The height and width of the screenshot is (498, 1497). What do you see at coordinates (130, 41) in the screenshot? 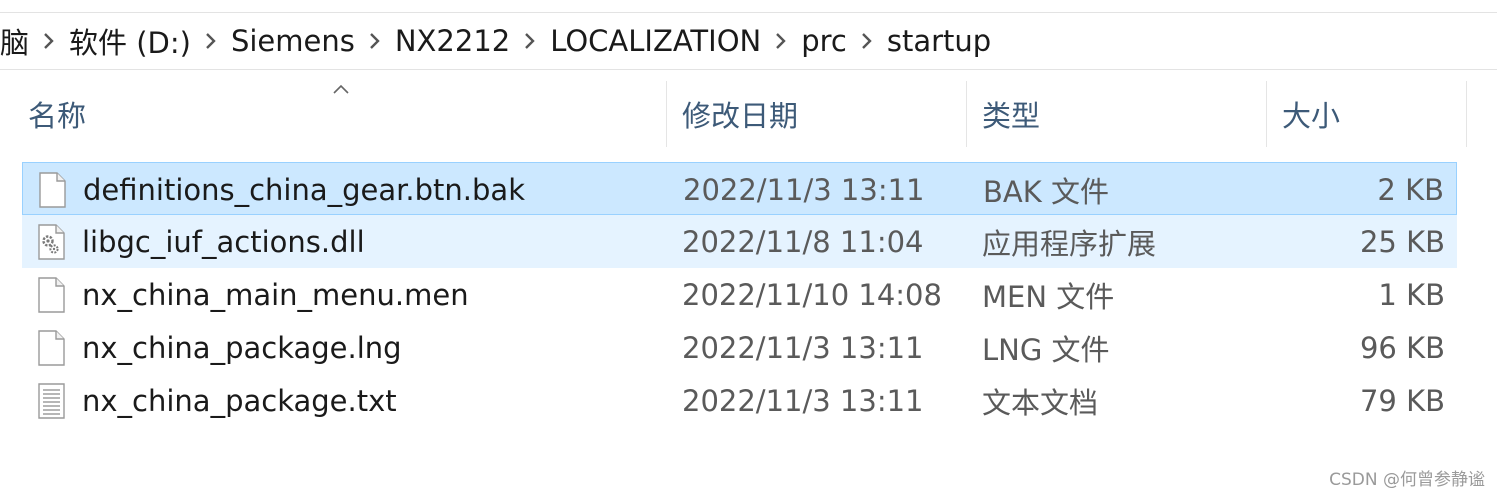
I see `breadcrumb-item-drive: 软件 (D:)` at bounding box center [130, 41].